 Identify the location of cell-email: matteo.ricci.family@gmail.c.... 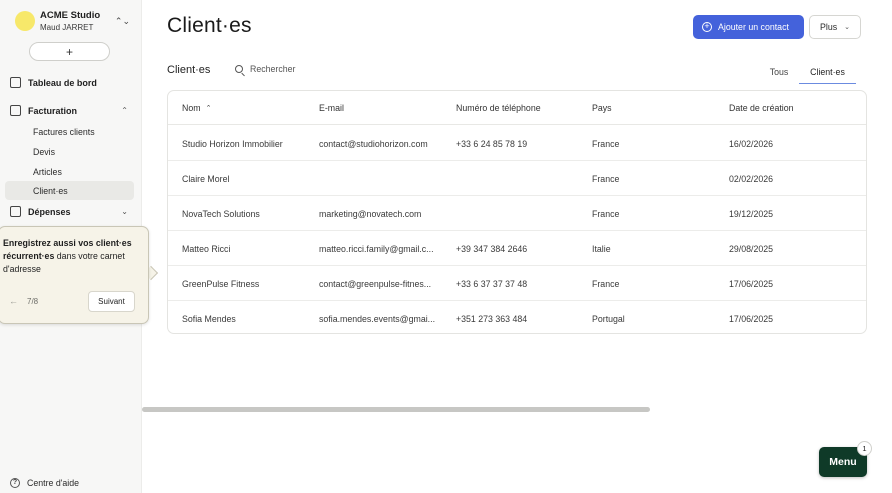
(376, 248).